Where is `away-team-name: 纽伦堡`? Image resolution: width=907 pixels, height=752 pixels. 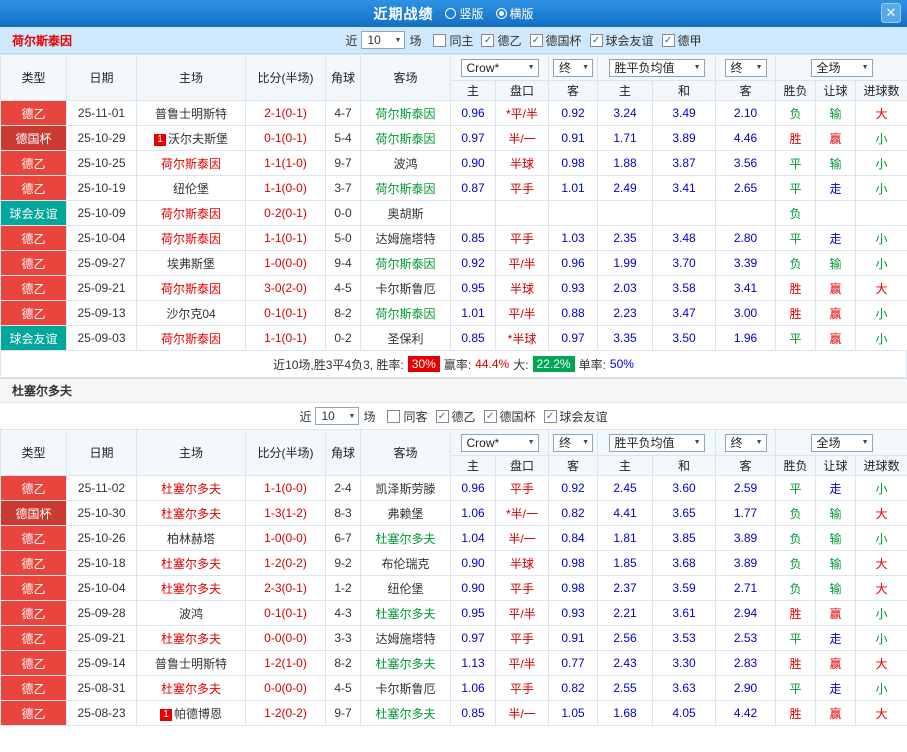 away-team-name: 纽伦堡 is located at coordinates (405, 589).